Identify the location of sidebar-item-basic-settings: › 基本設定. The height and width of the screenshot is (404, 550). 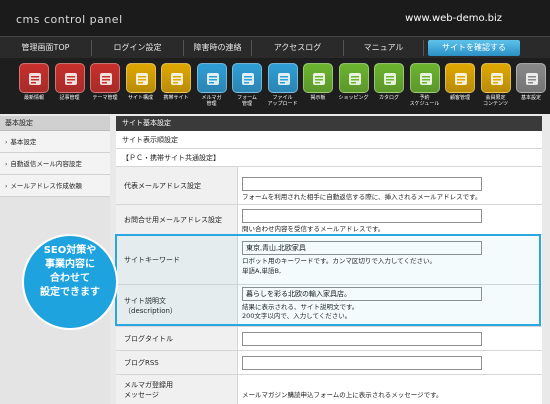
(55, 142).